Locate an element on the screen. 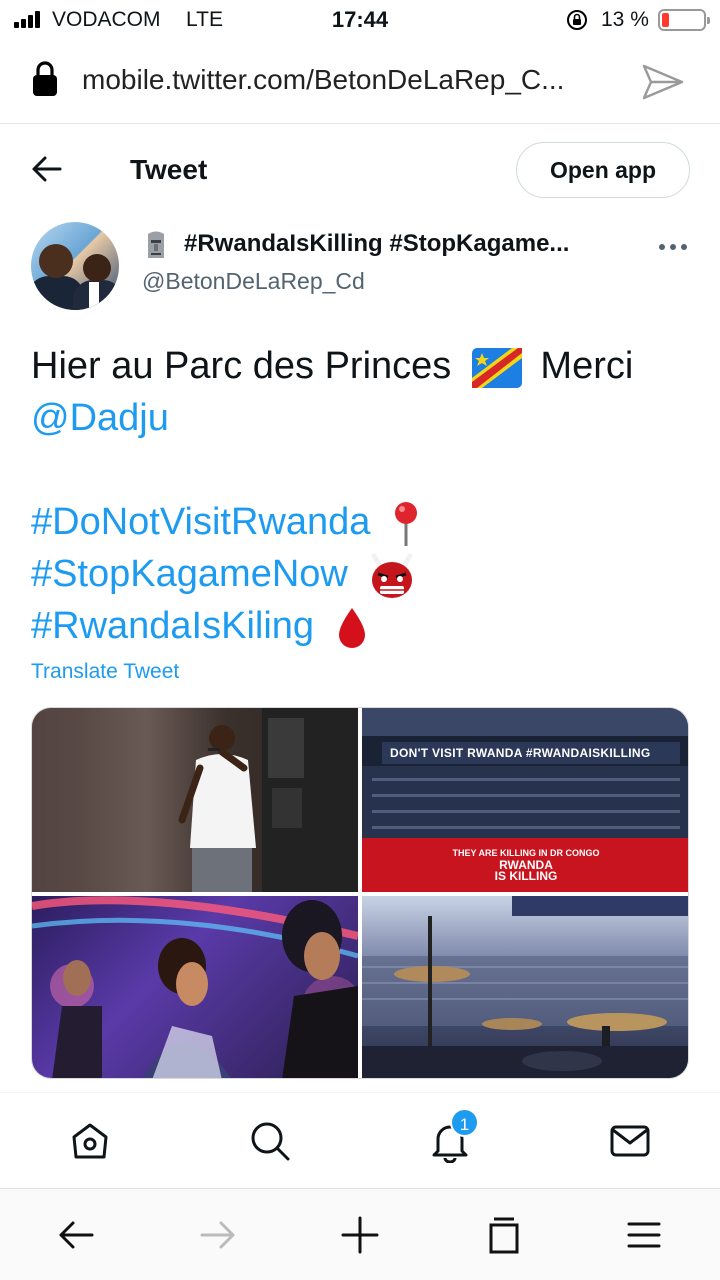 The width and height of the screenshot is (720, 1280). notification-badge: 1 is located at coordinates (464, 1122).